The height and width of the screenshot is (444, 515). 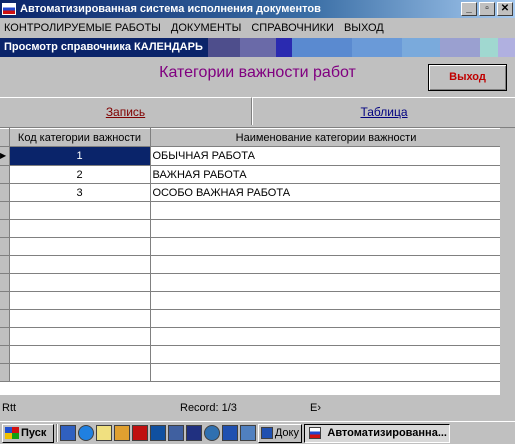 I want to click on minimize-button: _, so click(x=469, y=9).